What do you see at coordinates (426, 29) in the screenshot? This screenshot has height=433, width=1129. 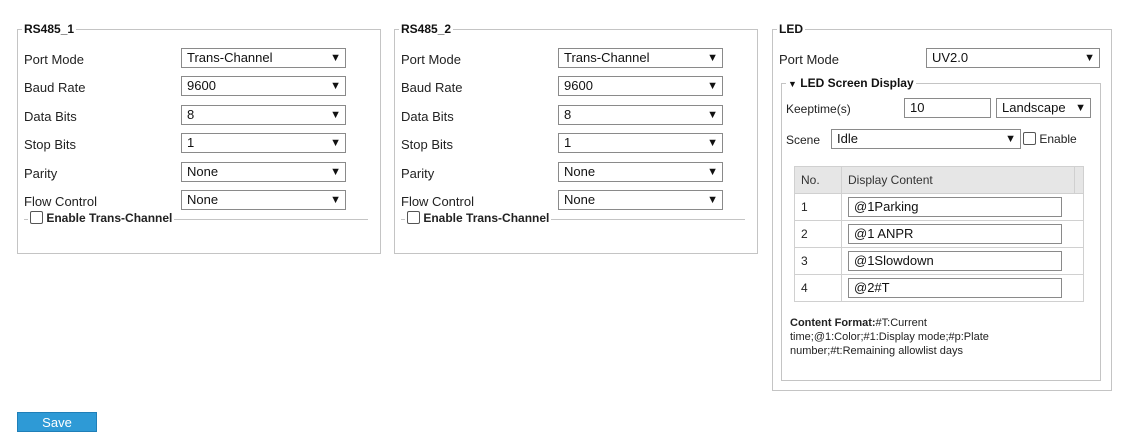 I see `rs485-2-title: RS485_2` at bounding box center [426, 29].